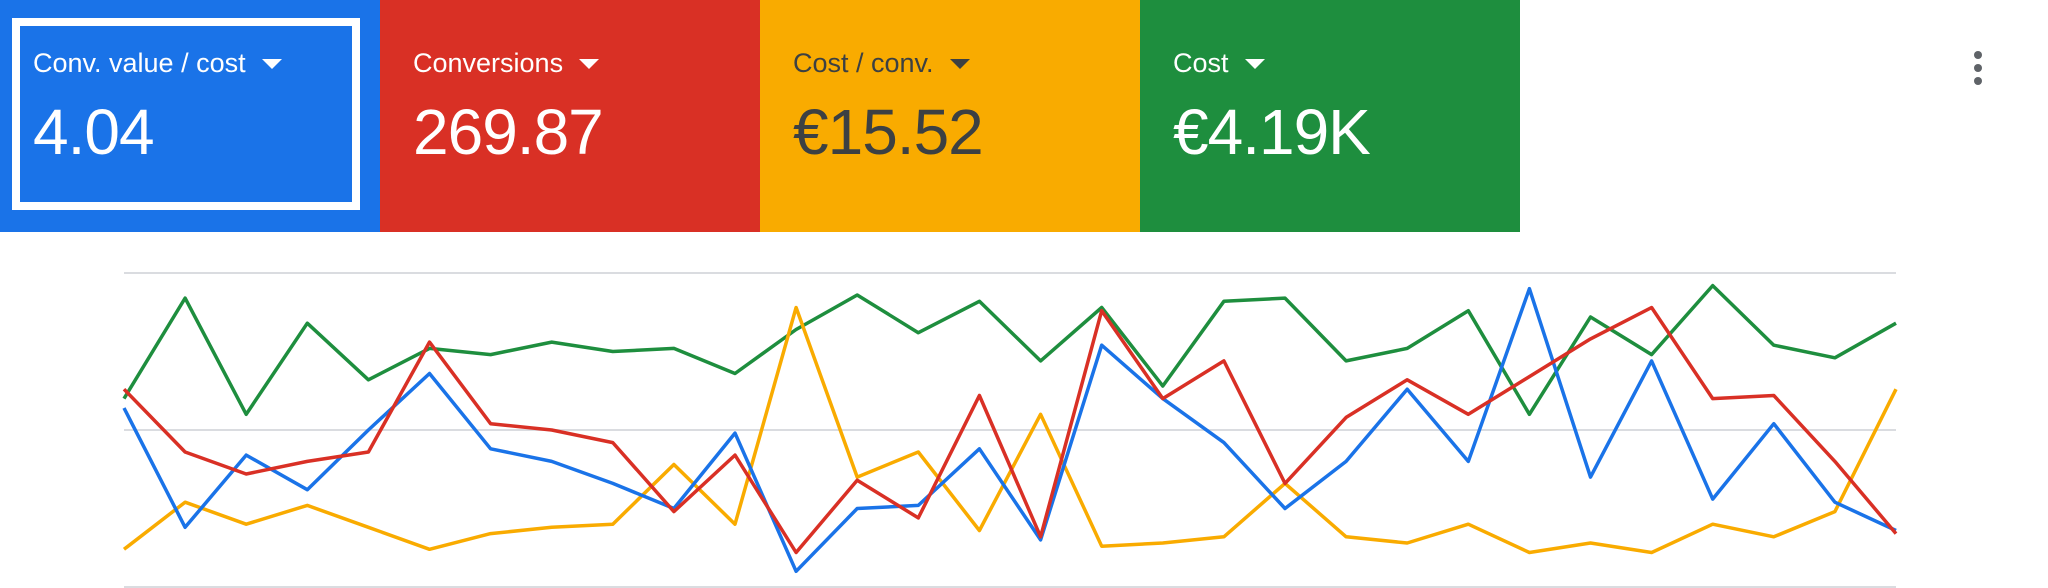  Describe the element at coordinates (139, 63) in the screenshot. I see `tile-label: Conv. value / cost` at that location.